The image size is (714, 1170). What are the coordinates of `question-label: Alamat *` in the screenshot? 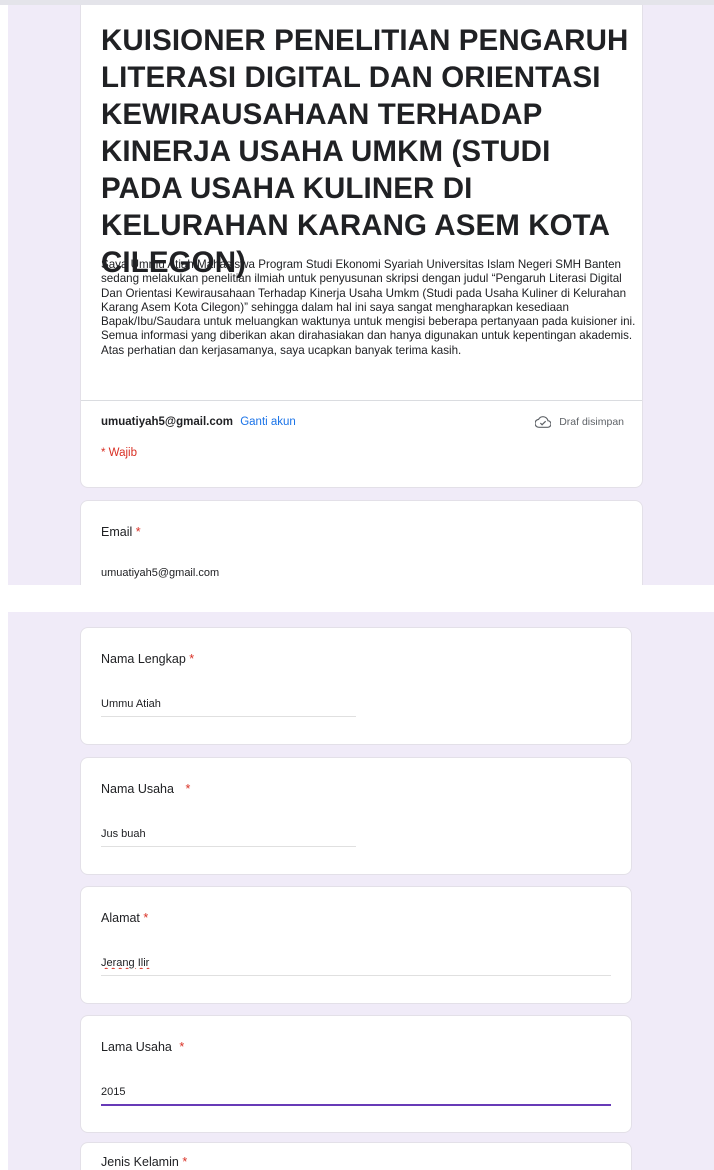 It's located at (125, 918).